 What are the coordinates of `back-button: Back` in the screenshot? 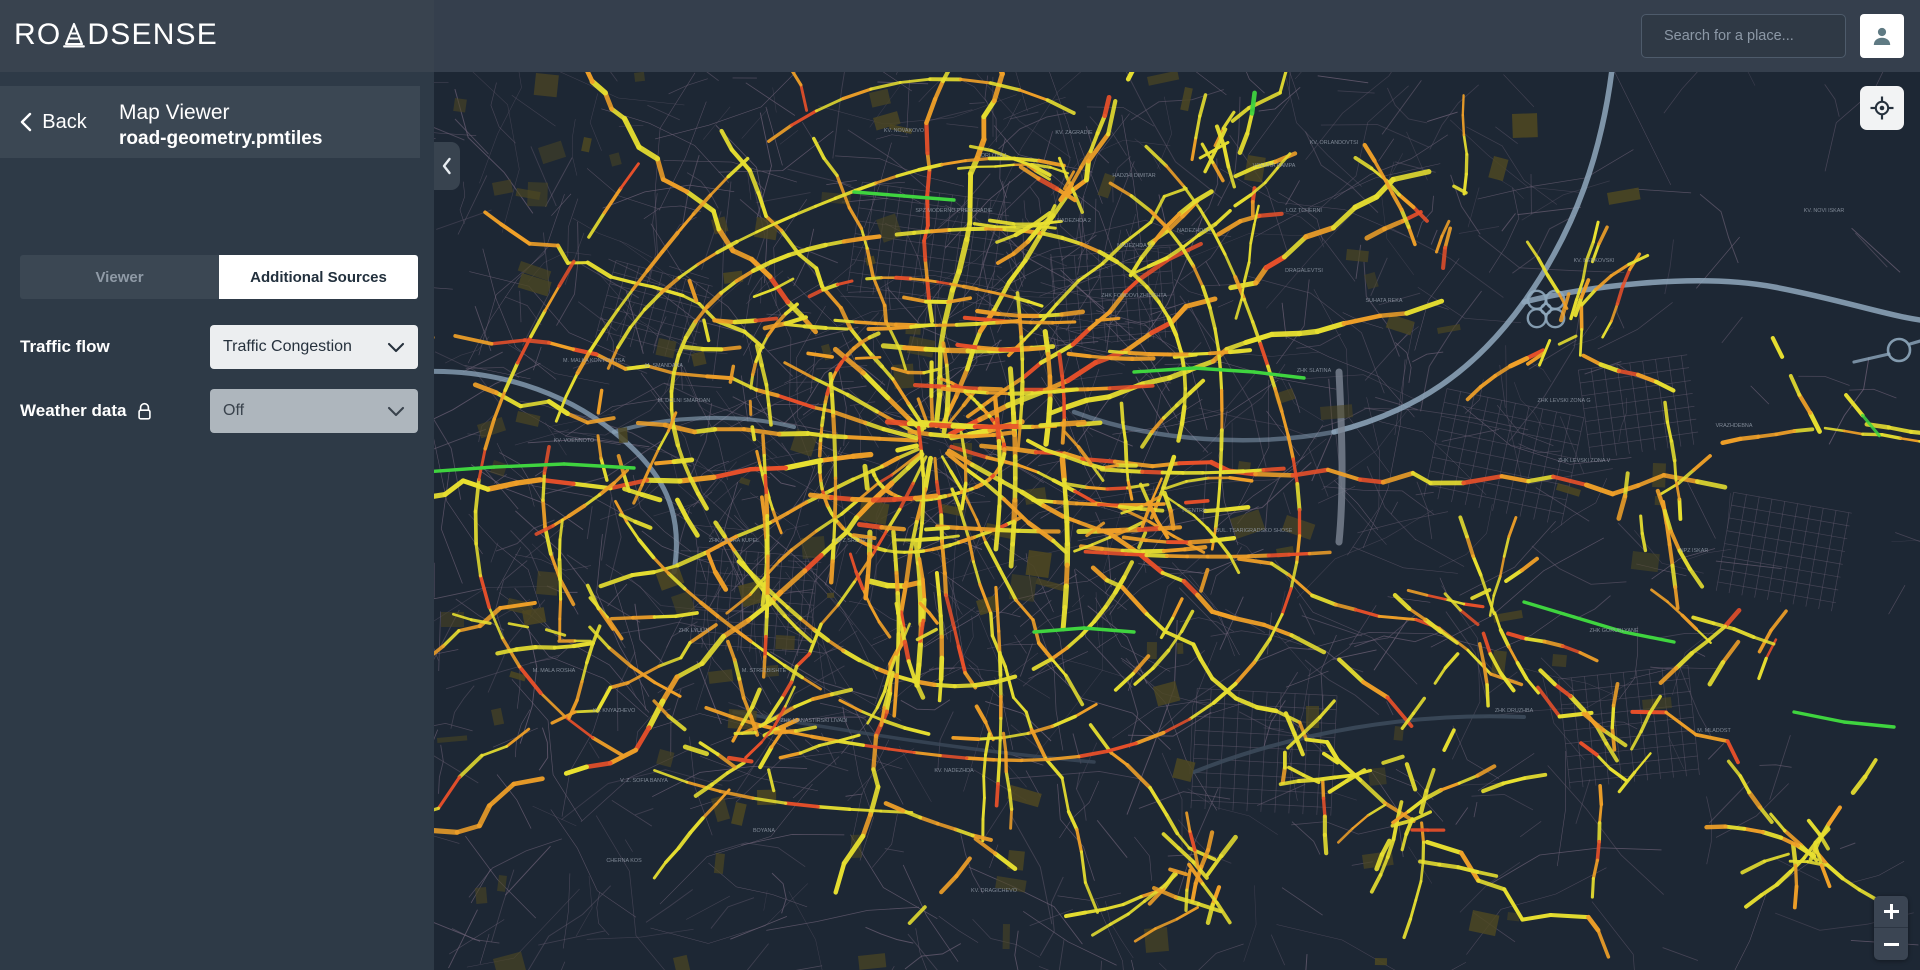 It's located at (52, 122).